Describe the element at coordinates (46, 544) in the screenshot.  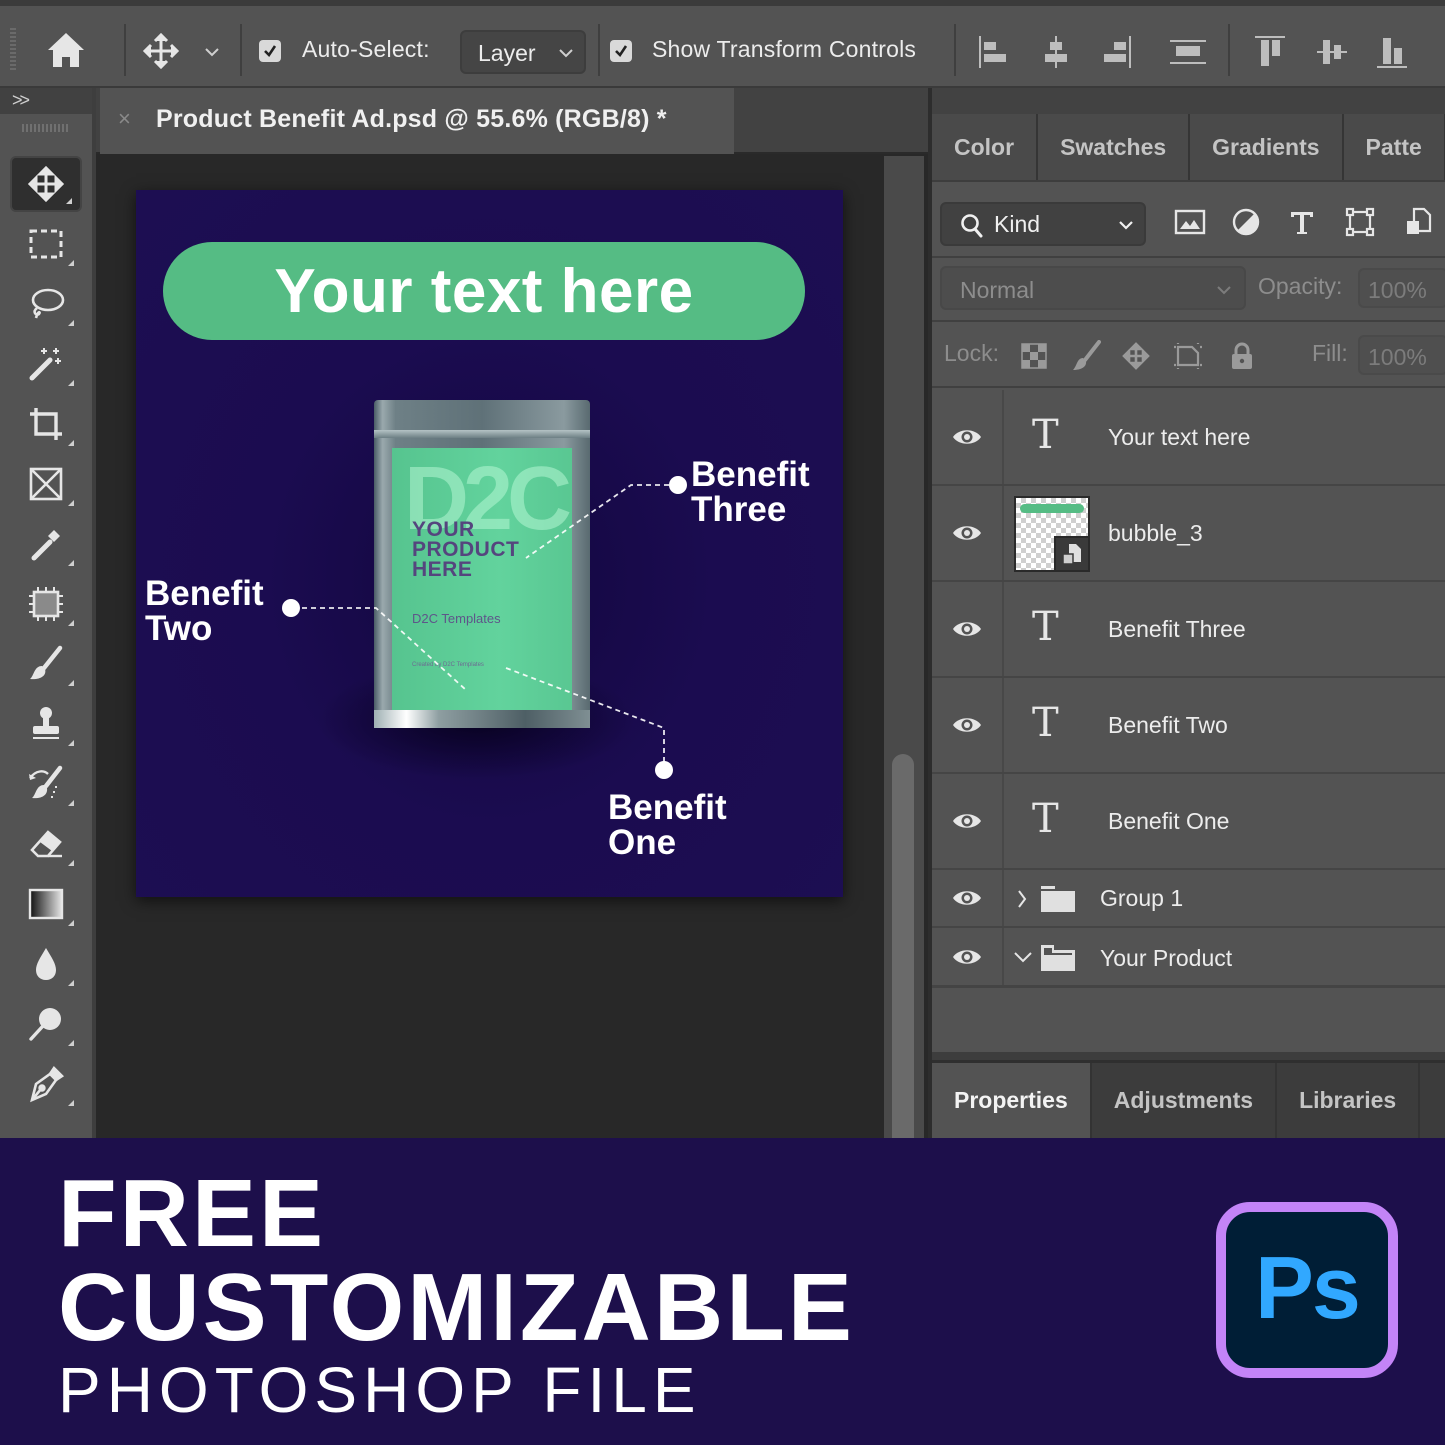
I see `eyedropper-tool` at that location.